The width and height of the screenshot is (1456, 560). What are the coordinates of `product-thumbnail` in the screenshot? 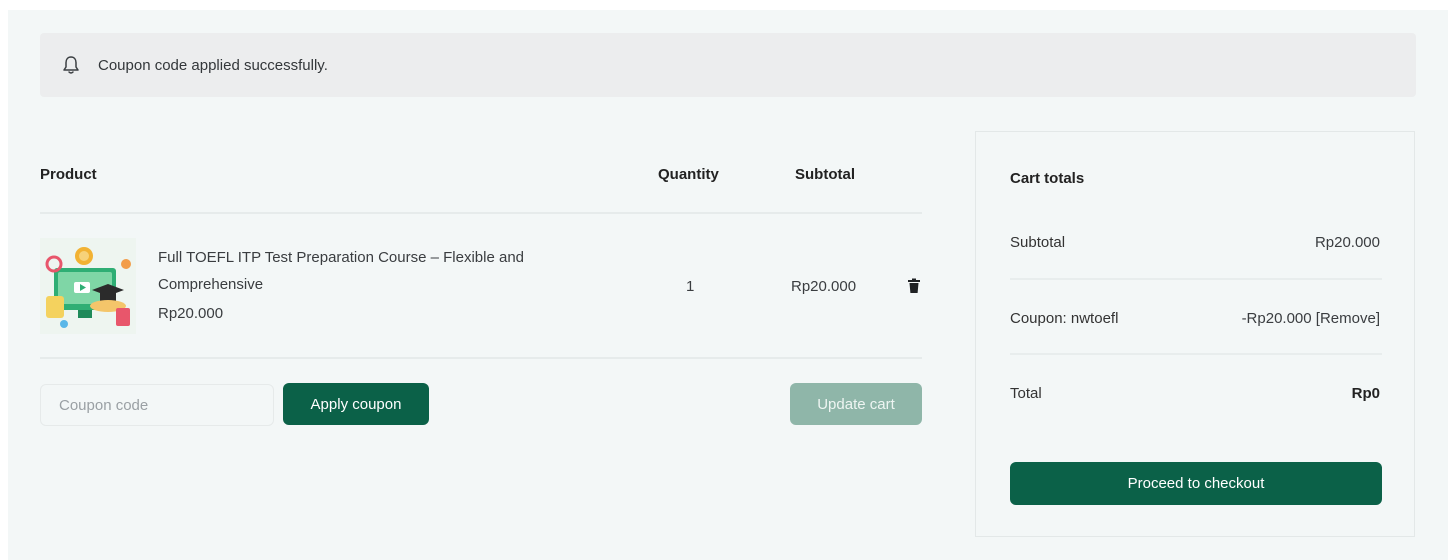 It's located at (88, 286).